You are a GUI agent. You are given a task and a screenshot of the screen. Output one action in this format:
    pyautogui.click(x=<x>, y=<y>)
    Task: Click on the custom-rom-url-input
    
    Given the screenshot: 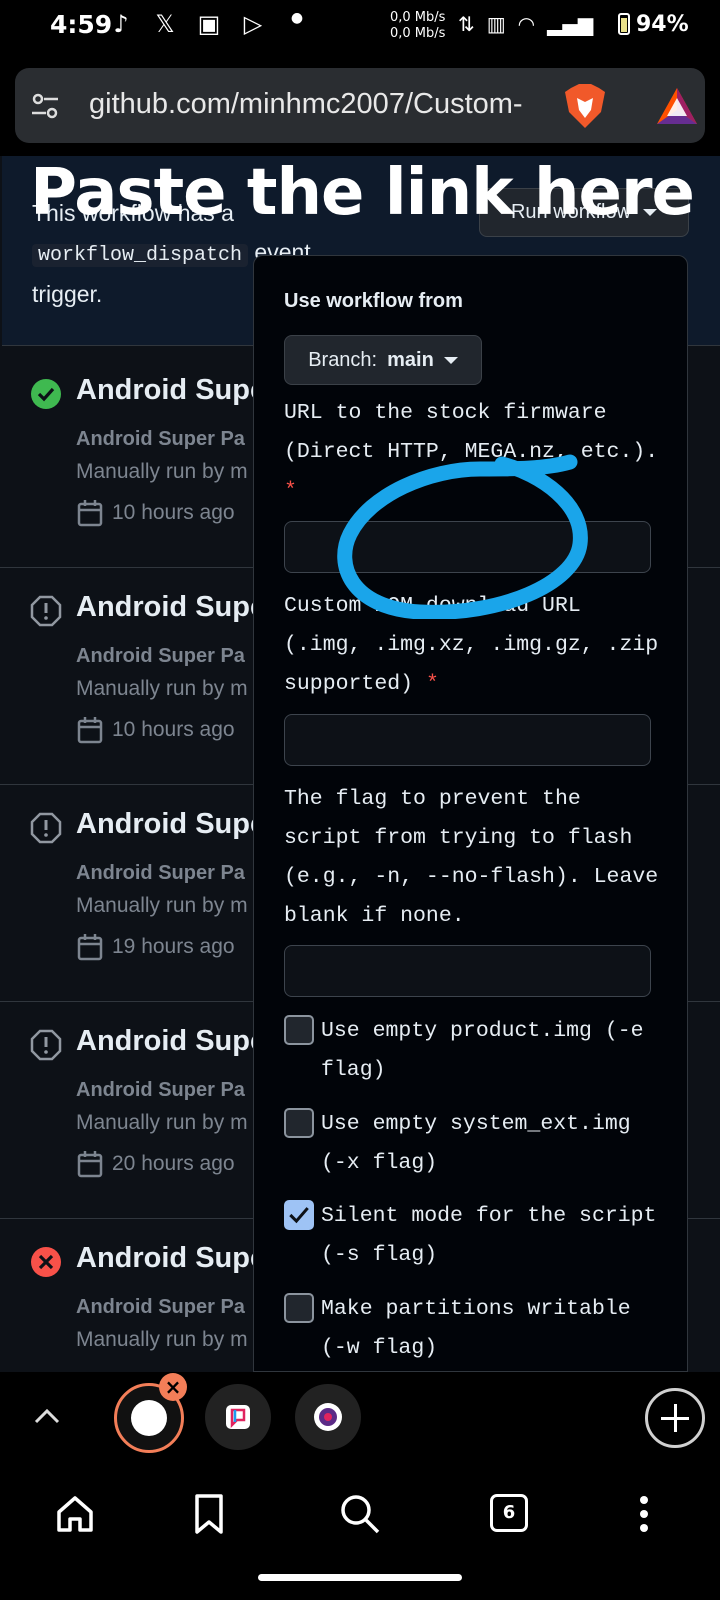 What is the action you would take?
    pyautogui.click(x=467, y=740)
    